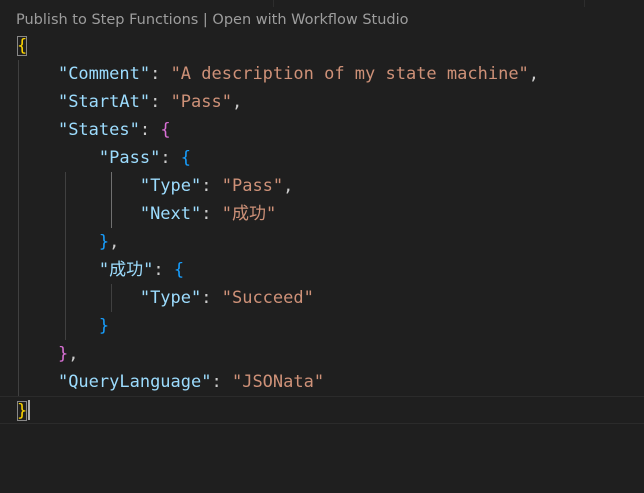 This screenshot has height=493, width=644. I want to click on current-code-line: }, so click(322, 410).